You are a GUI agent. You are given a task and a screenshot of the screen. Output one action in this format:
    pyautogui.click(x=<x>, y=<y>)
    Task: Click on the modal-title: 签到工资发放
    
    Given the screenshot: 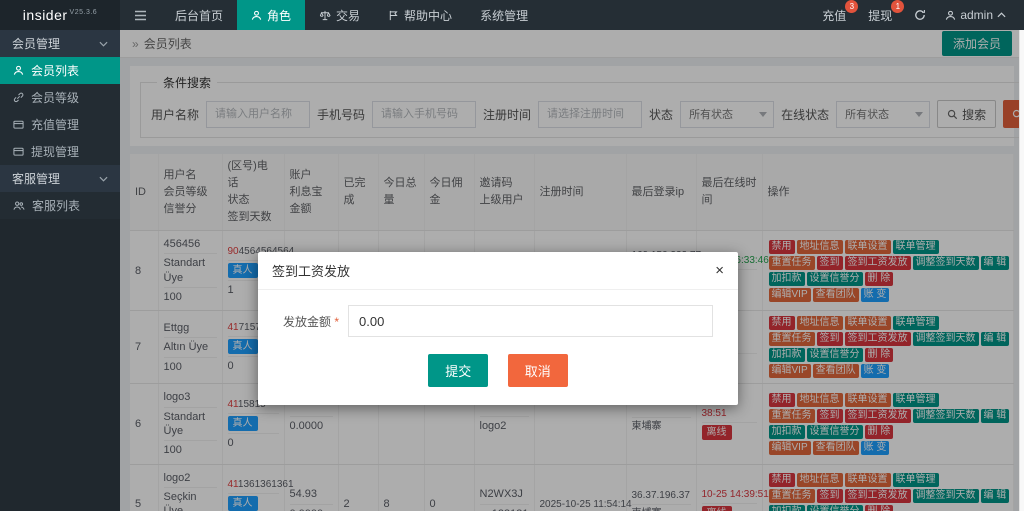 What is the action you would take?
    pyautogui.click(x=311, y=271)
    